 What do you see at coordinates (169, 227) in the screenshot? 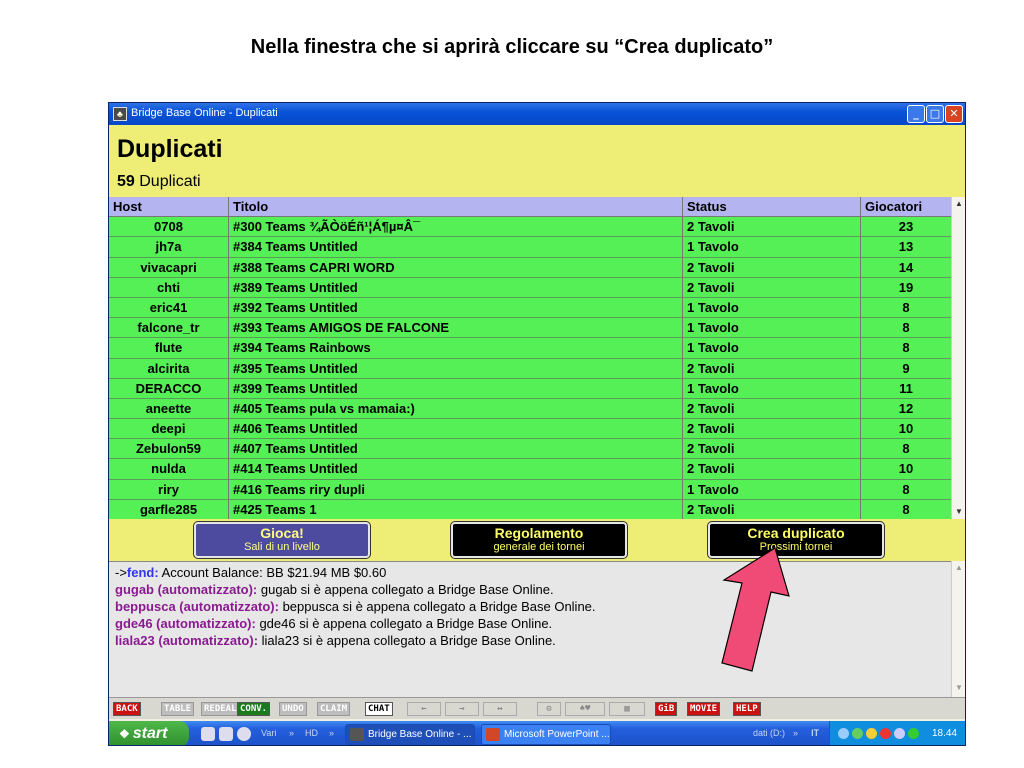
I see `cell-host: 0708` at bounding box center [169, 227].